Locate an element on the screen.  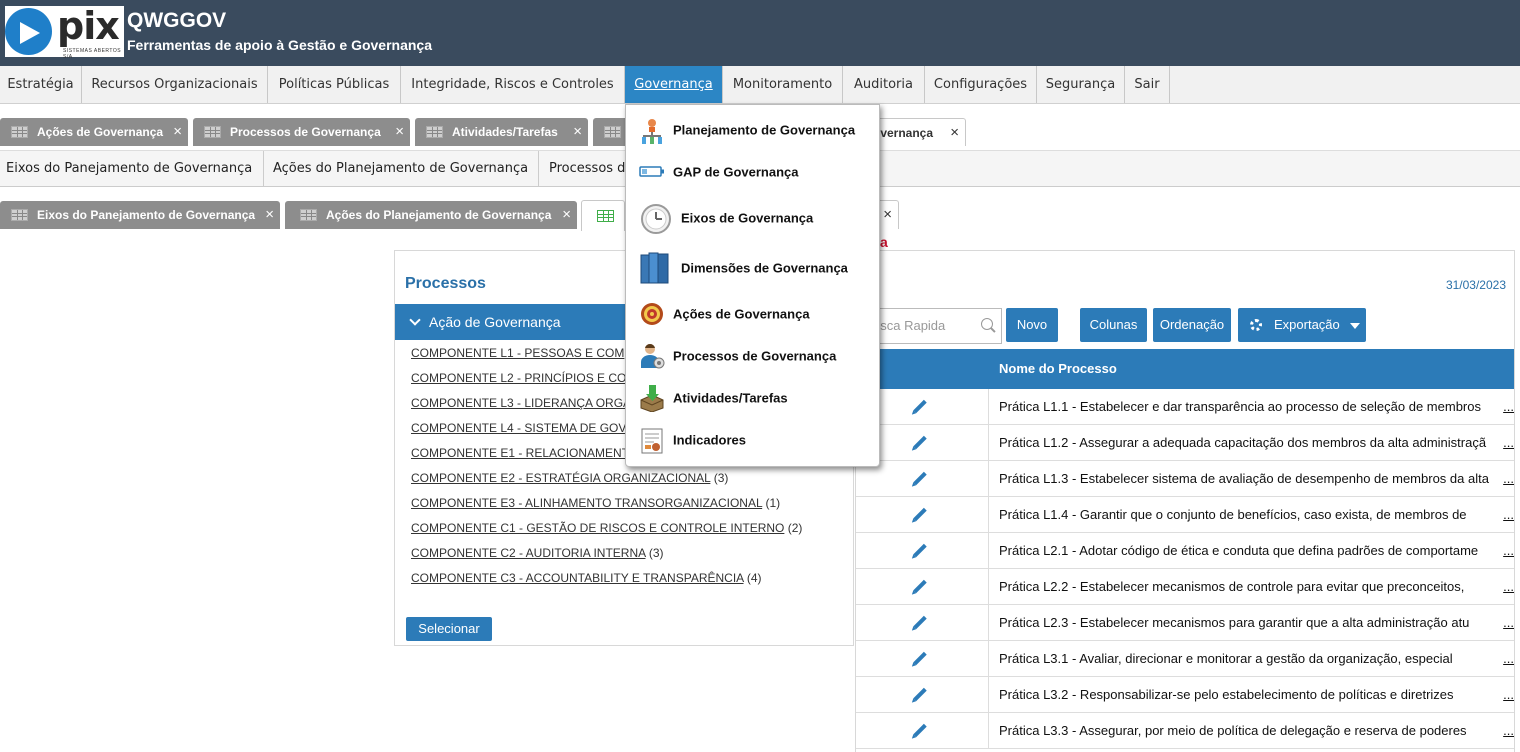
export-label: Exportação is located at coordinates (1307, 324).